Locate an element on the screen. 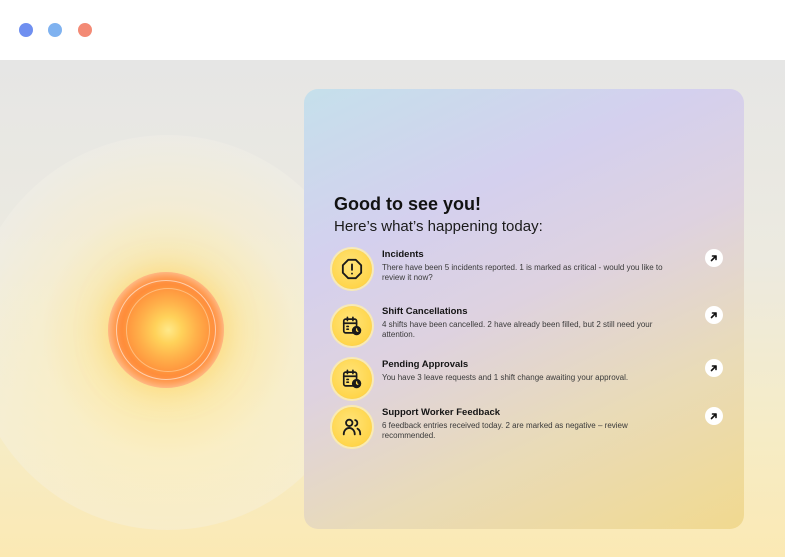 Image resolution: width=785 pixels, height=557 pixels. assistant-orb-ring-inner is located at coordinates (168, 330).